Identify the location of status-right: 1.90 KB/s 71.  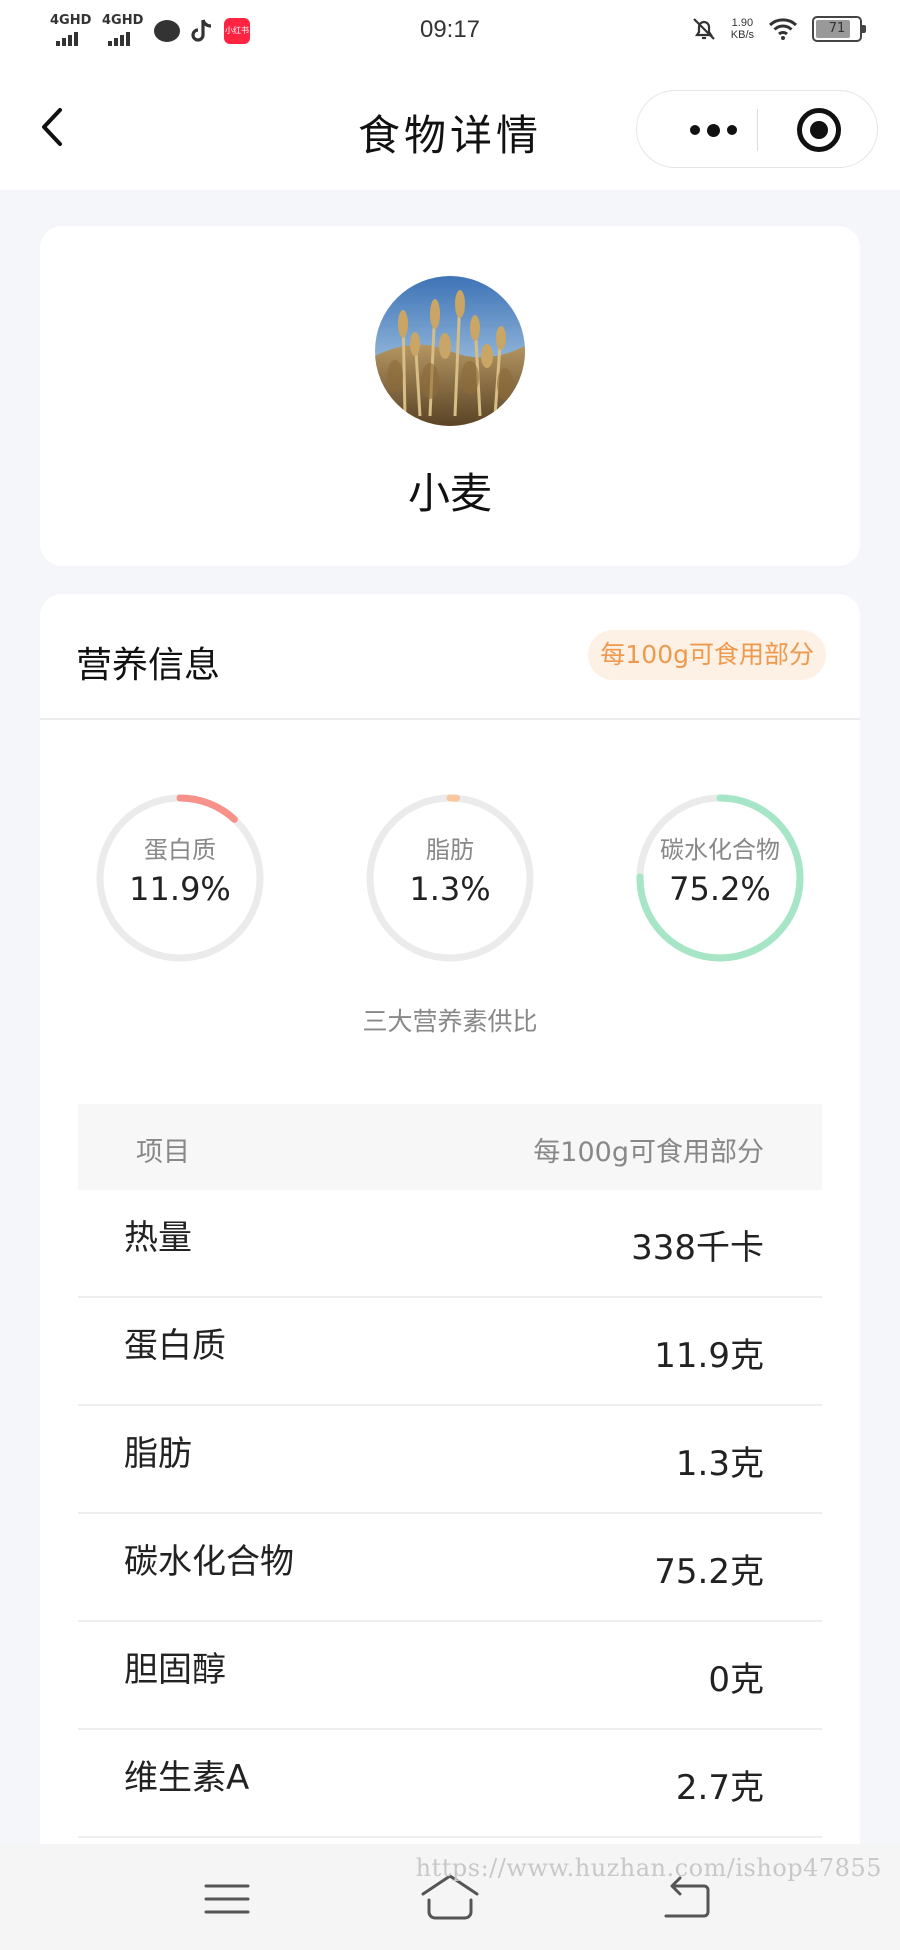
(778, 29).